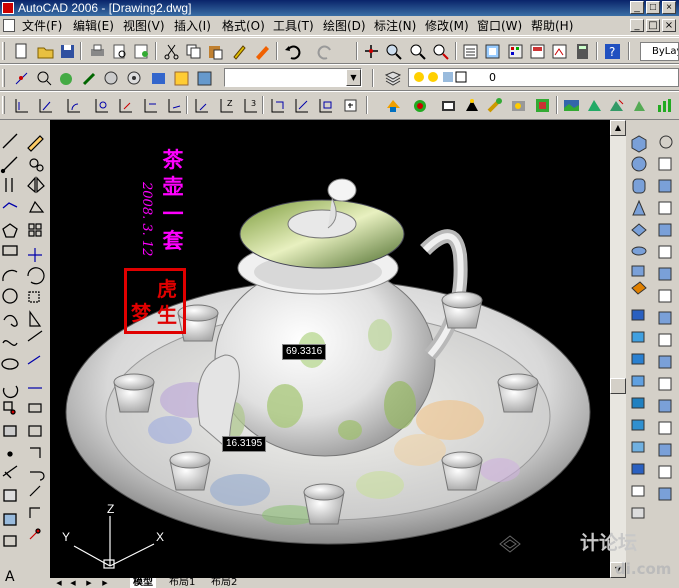 Image resolution: width=679 pixels, height=588 pixels. Describe the element at coordinates (193, 51) in the screenshot. I see `copy-icon` at that location.